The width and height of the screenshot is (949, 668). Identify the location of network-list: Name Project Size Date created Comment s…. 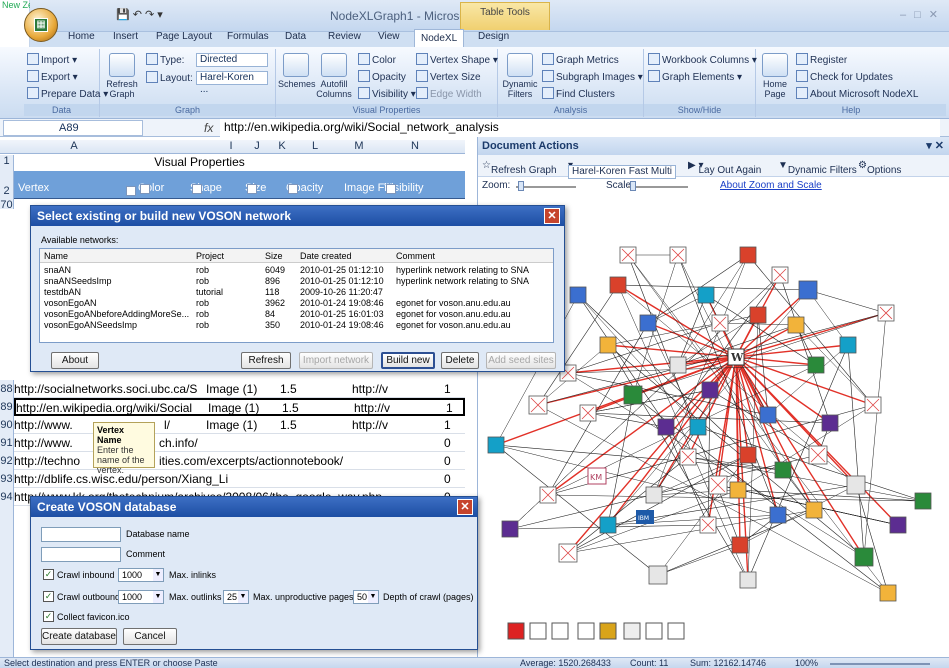
(296, 295).